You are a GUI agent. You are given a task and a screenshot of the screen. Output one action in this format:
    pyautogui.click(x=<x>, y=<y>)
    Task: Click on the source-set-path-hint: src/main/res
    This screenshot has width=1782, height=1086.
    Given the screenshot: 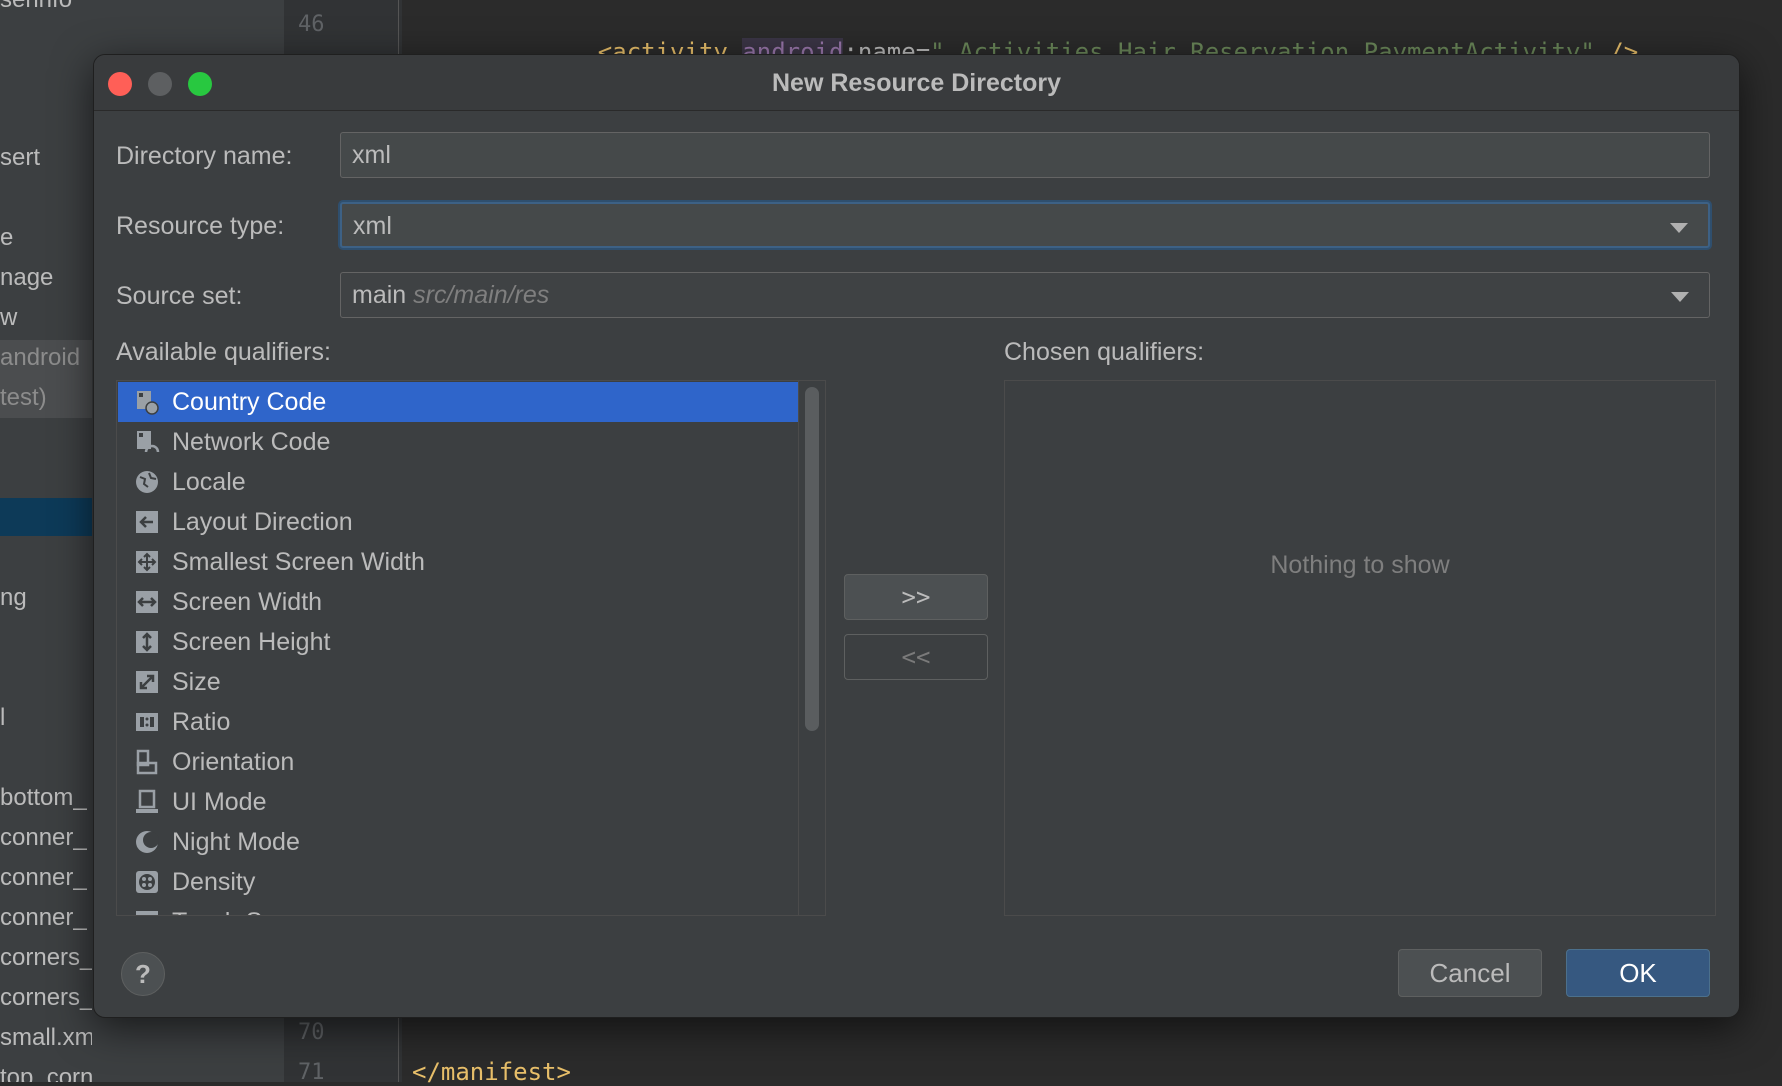 What is the action you would take?
    pyautogui.click(x=481, y=295)
    